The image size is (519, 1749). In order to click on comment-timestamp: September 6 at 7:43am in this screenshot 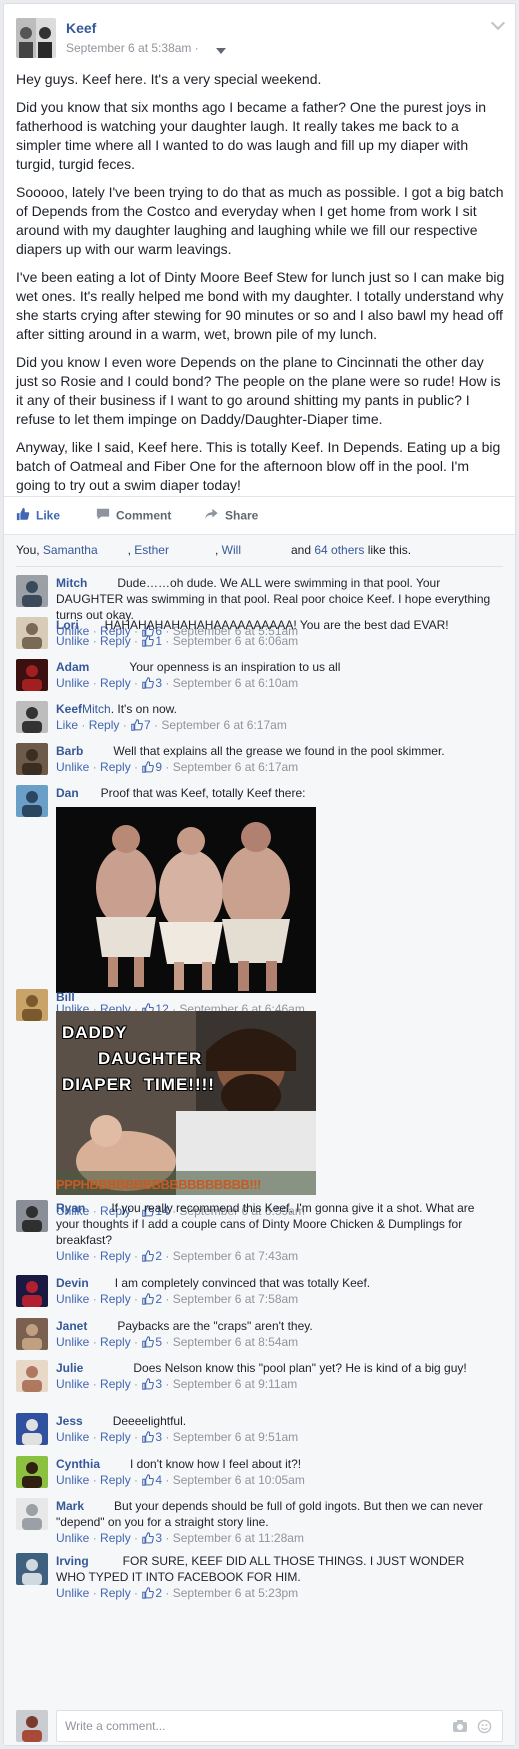, I will do `click(235, 1256)`.